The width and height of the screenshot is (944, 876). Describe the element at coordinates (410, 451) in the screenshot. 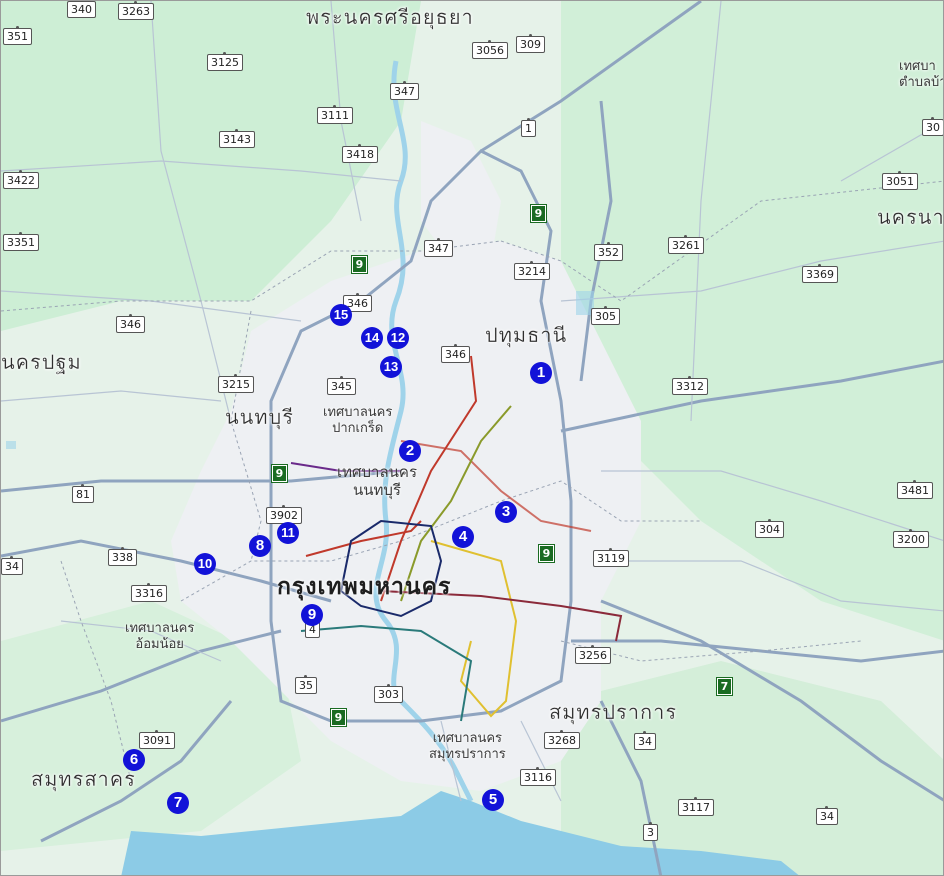

I see `map-marker-2: 2` at that location.